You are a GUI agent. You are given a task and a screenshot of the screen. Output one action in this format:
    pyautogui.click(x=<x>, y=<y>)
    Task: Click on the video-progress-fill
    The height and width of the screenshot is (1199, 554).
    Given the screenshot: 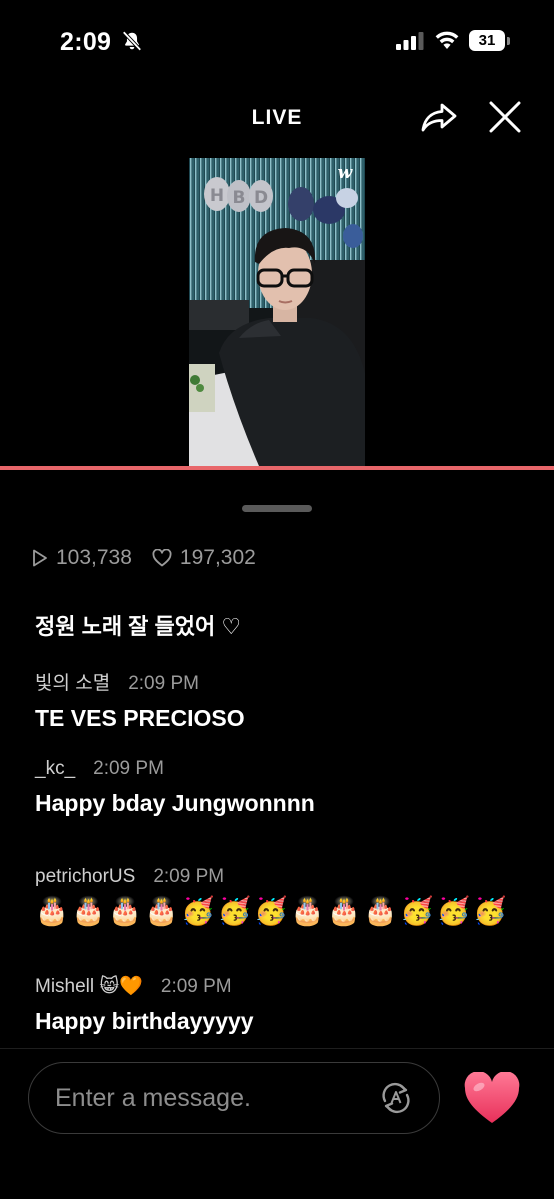 What is the action you would take?
    pyautogui.click(x=277, y=468)
    